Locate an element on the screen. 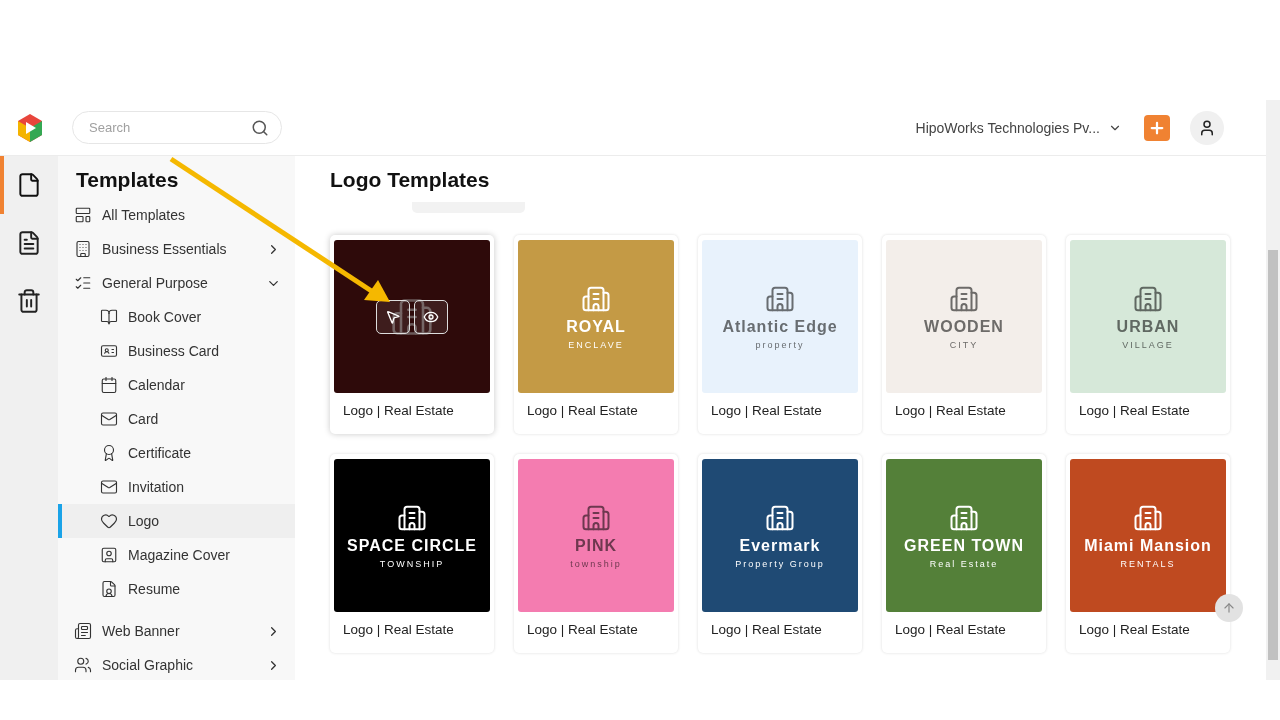 Image resolution: width=1280 pixels, height=720 pixels. user-icon is located at coordinates (1207, 127).